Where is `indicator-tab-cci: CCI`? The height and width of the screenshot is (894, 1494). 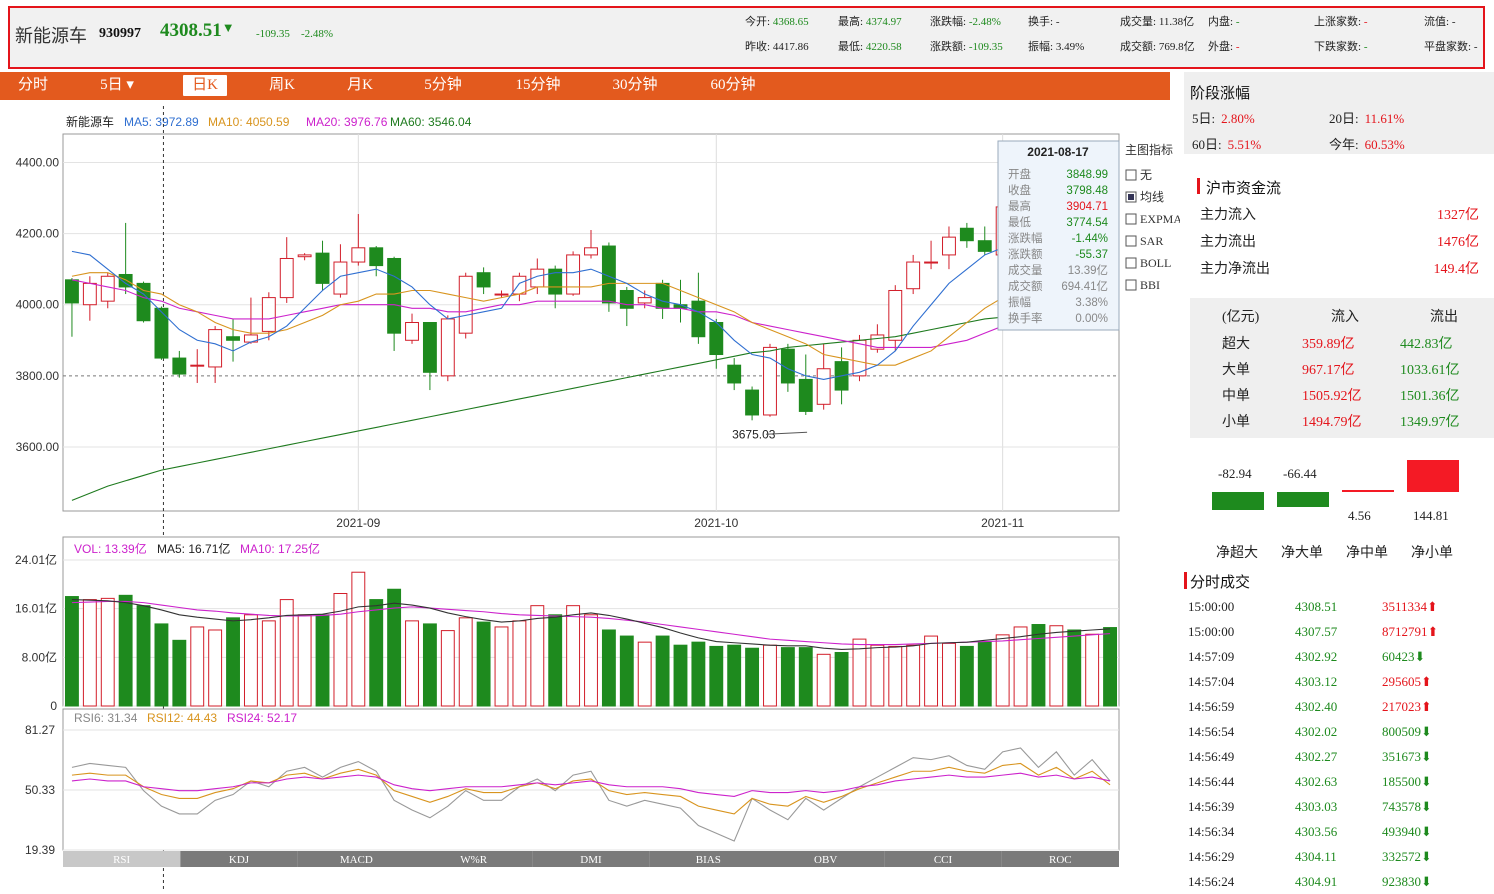
indicator-tab-cci: CCI is located at coordinates (943, 859).